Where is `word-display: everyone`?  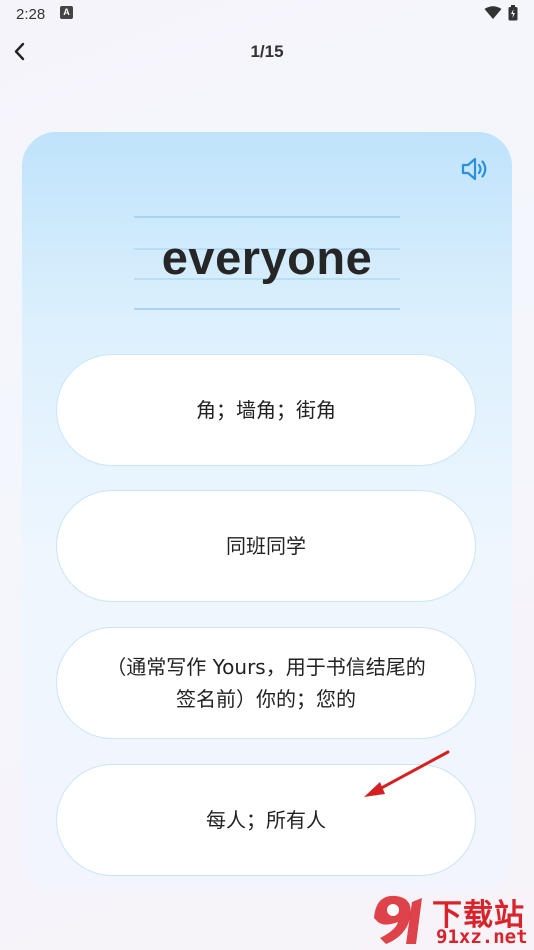 word-display: everyone is located at coordinates (267, 263).